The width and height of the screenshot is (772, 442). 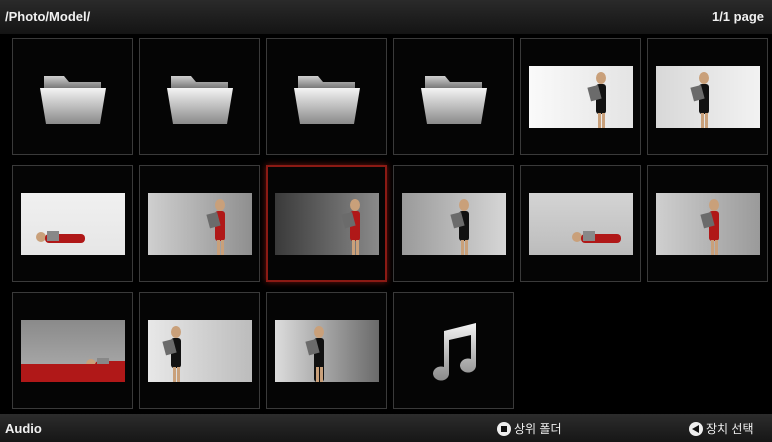 I want to click on device-select-hint: 장치 선택, so click(x=721, y=428).